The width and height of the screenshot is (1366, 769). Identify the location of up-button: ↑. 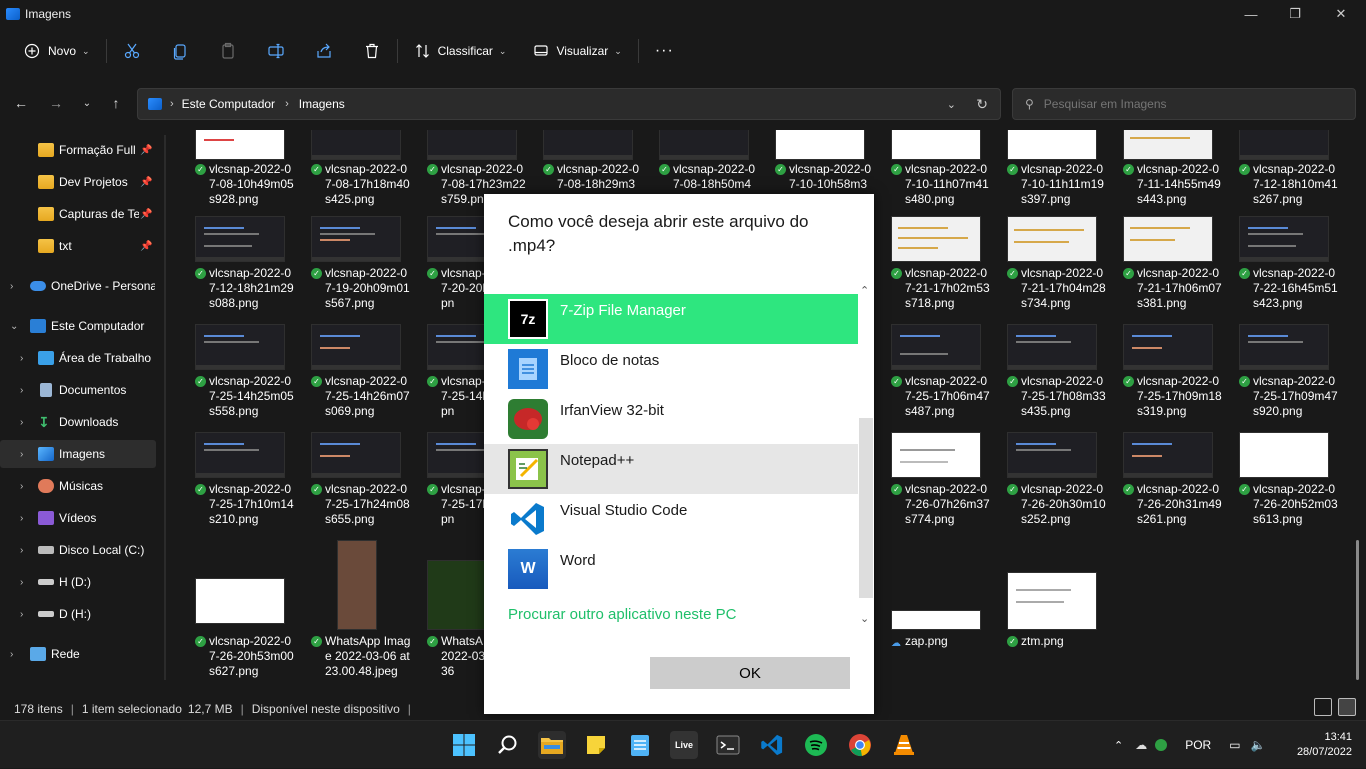
(116, 103).